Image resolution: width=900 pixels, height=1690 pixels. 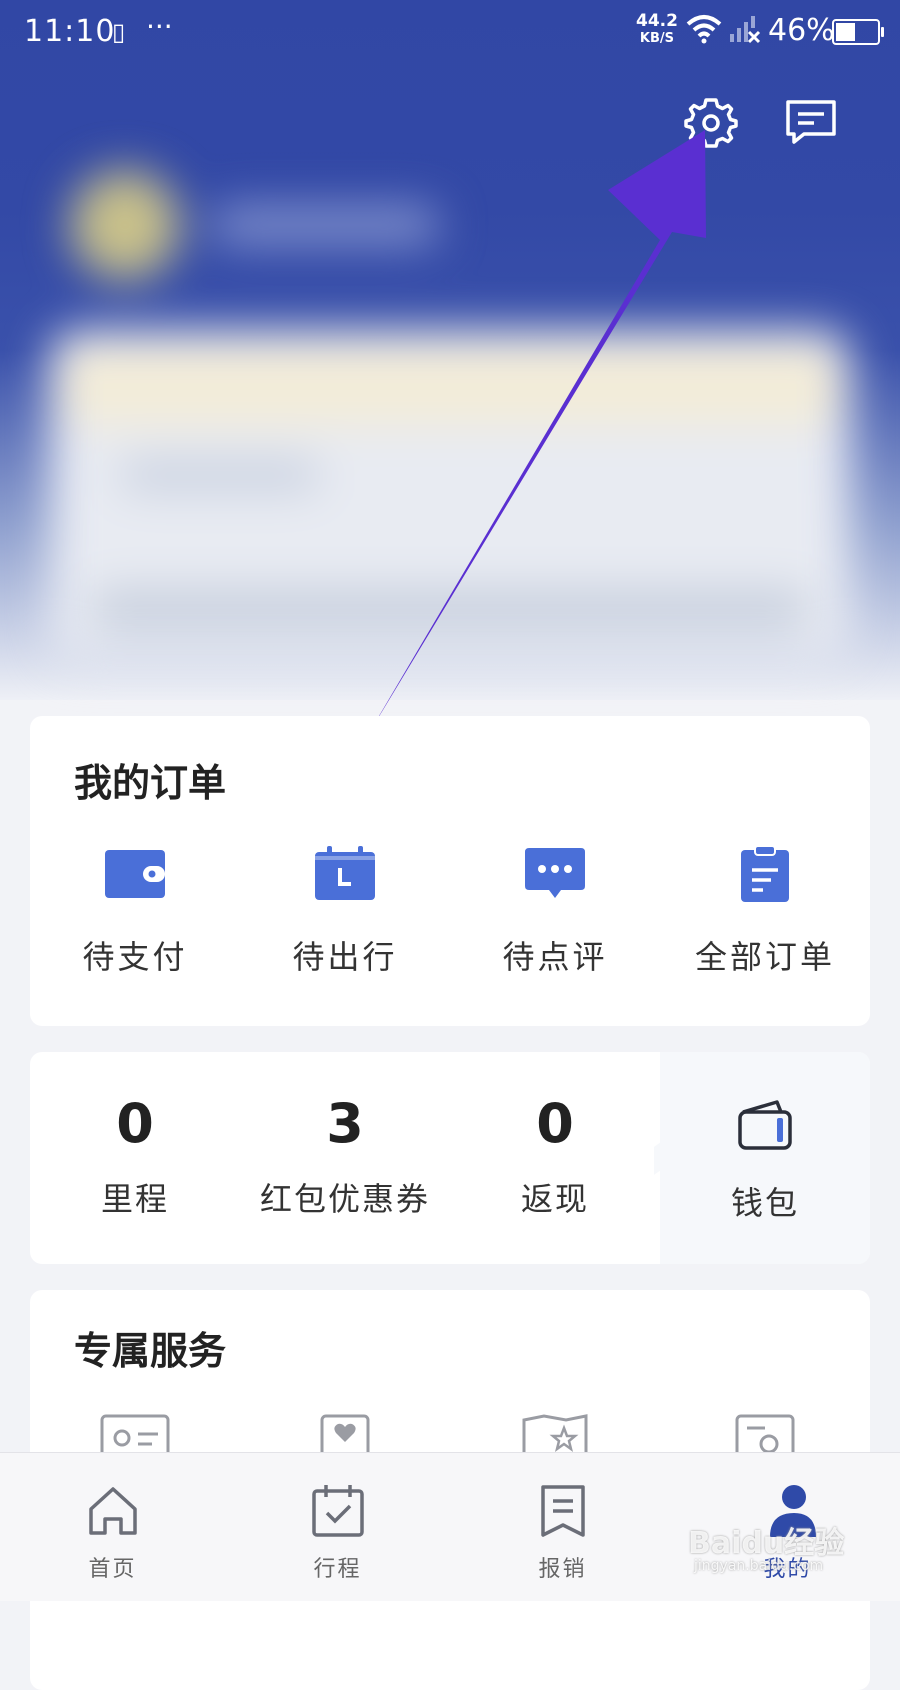 I want to click on stat-mileage: 0 里程, so click(x=135, y=1158).